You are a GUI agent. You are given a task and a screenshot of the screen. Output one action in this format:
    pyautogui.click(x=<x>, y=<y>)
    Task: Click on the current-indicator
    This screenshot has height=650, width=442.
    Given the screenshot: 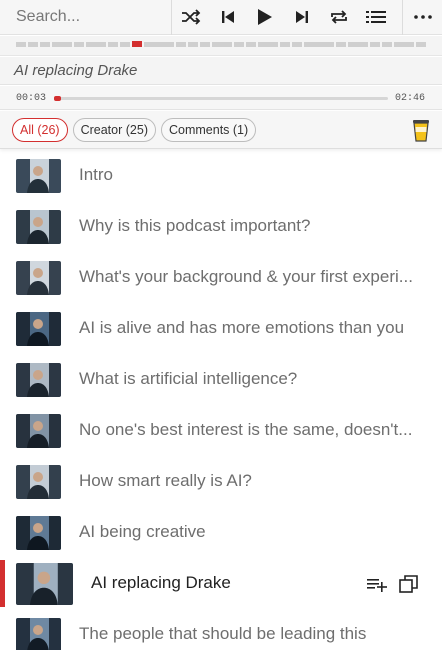 What is the action you would take?
    pyautogui.click(x=2, y=583)
    